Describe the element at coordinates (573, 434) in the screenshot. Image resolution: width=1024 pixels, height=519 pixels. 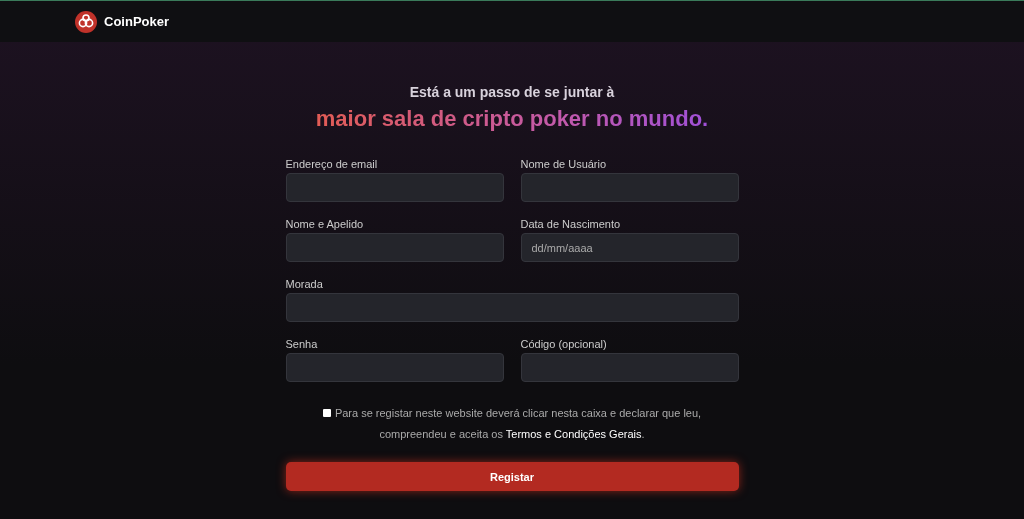
I see `terms-link: Termos e Condições Gerais` at that location.